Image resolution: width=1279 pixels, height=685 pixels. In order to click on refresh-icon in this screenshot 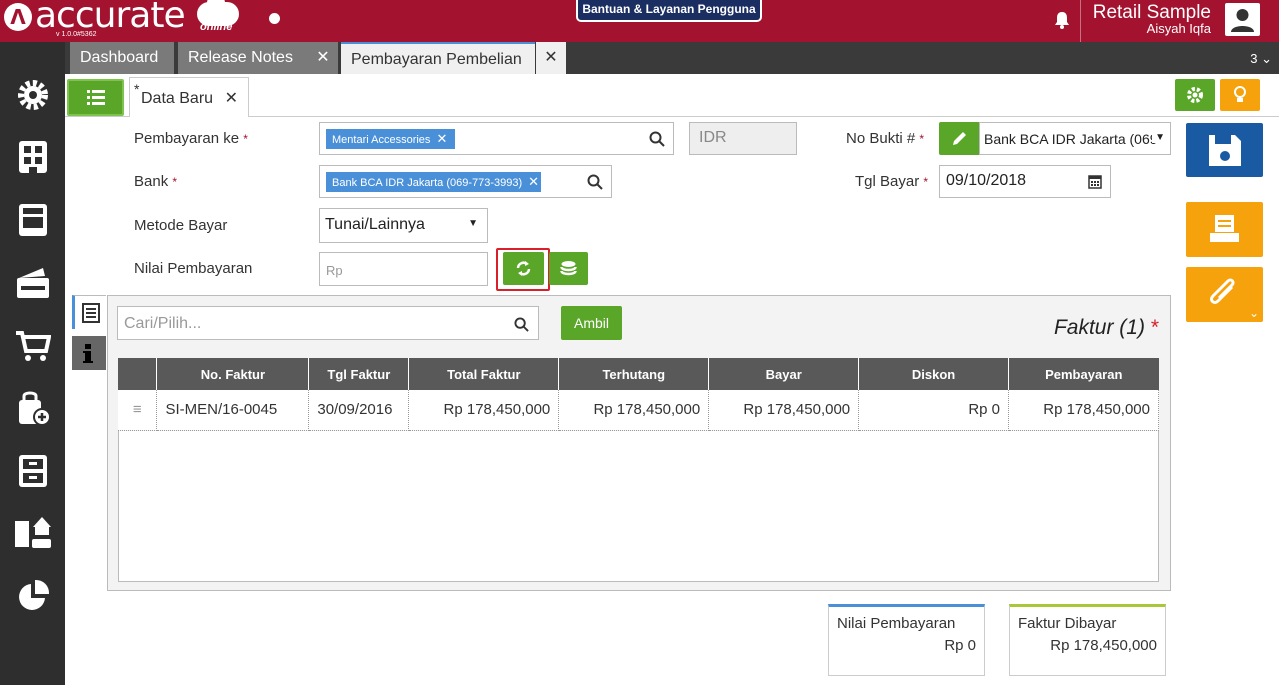, I will do `click(523, 268)`.